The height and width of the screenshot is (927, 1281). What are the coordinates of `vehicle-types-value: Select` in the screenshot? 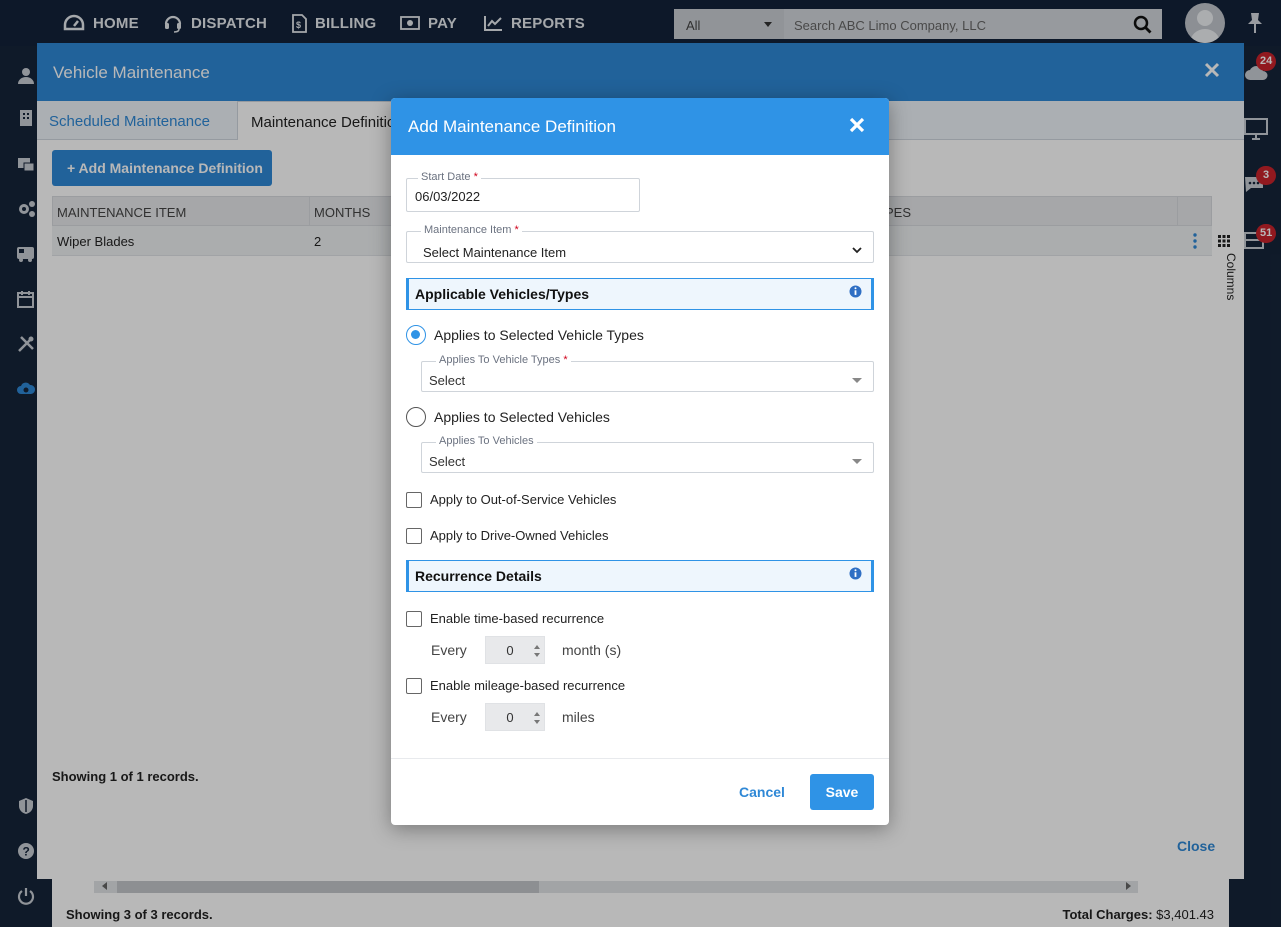 It's located at (447, 380).